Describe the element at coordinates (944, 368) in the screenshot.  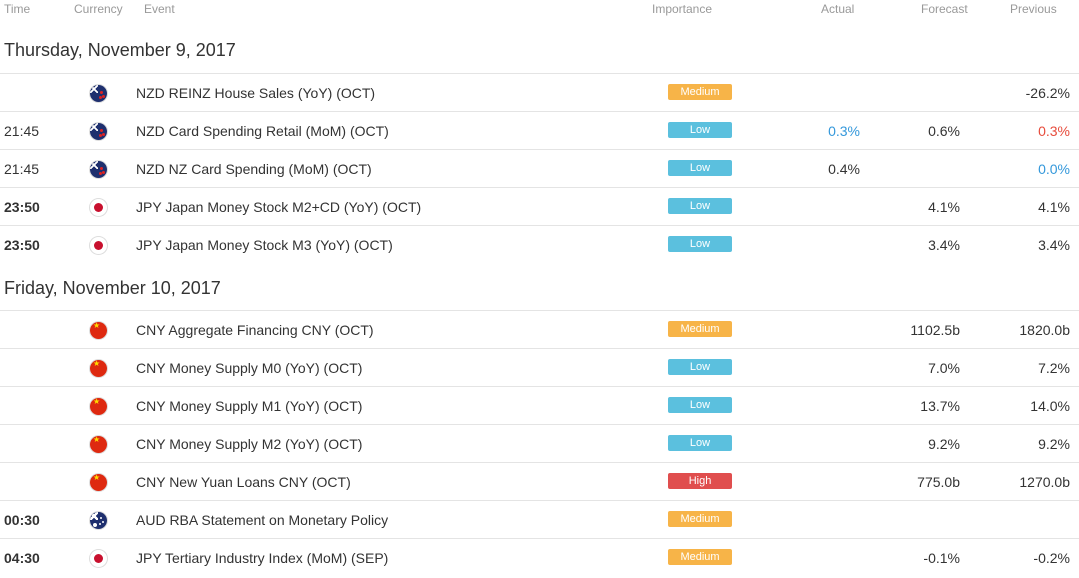
I see `forecast-value: 7.0%` at that location.